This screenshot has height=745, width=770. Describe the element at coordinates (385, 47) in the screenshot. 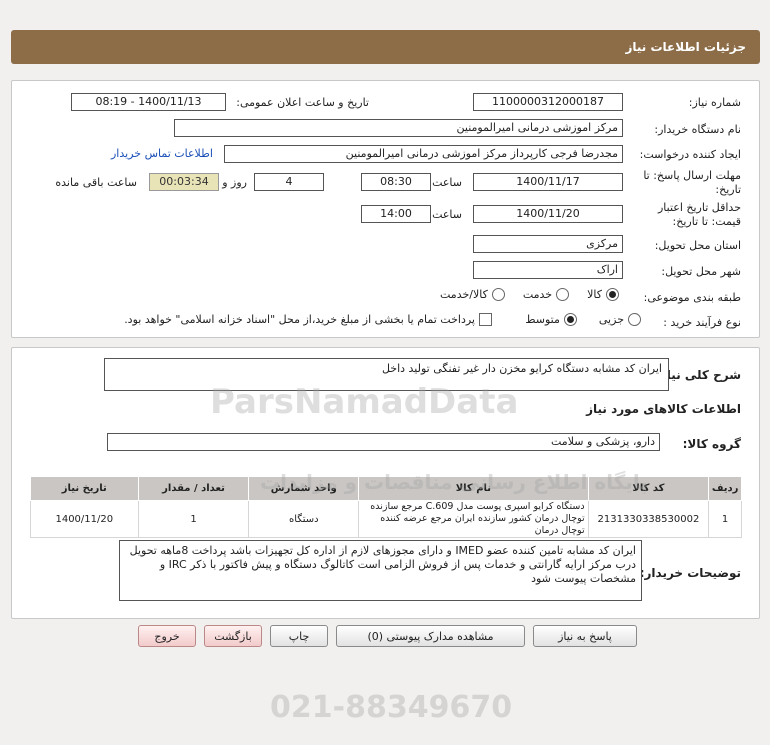

I see `page-header: جزئیات اطلاعات نیاز` at that location.